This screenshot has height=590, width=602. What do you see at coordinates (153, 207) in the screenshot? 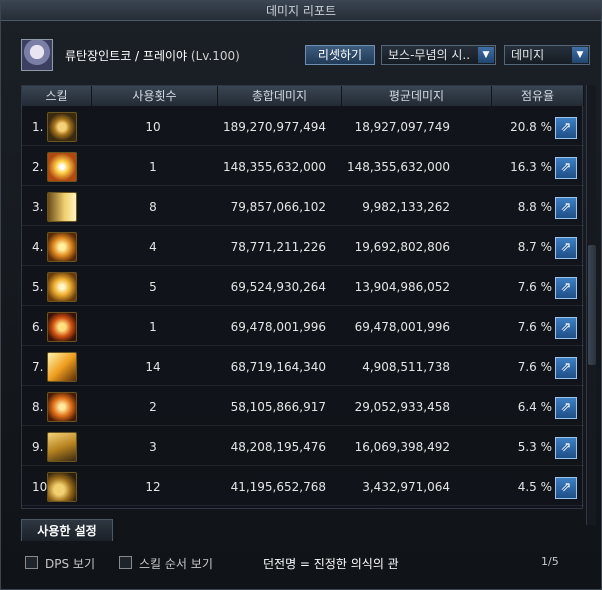
I see `use-count: 8` at bounding box center [153, 207].